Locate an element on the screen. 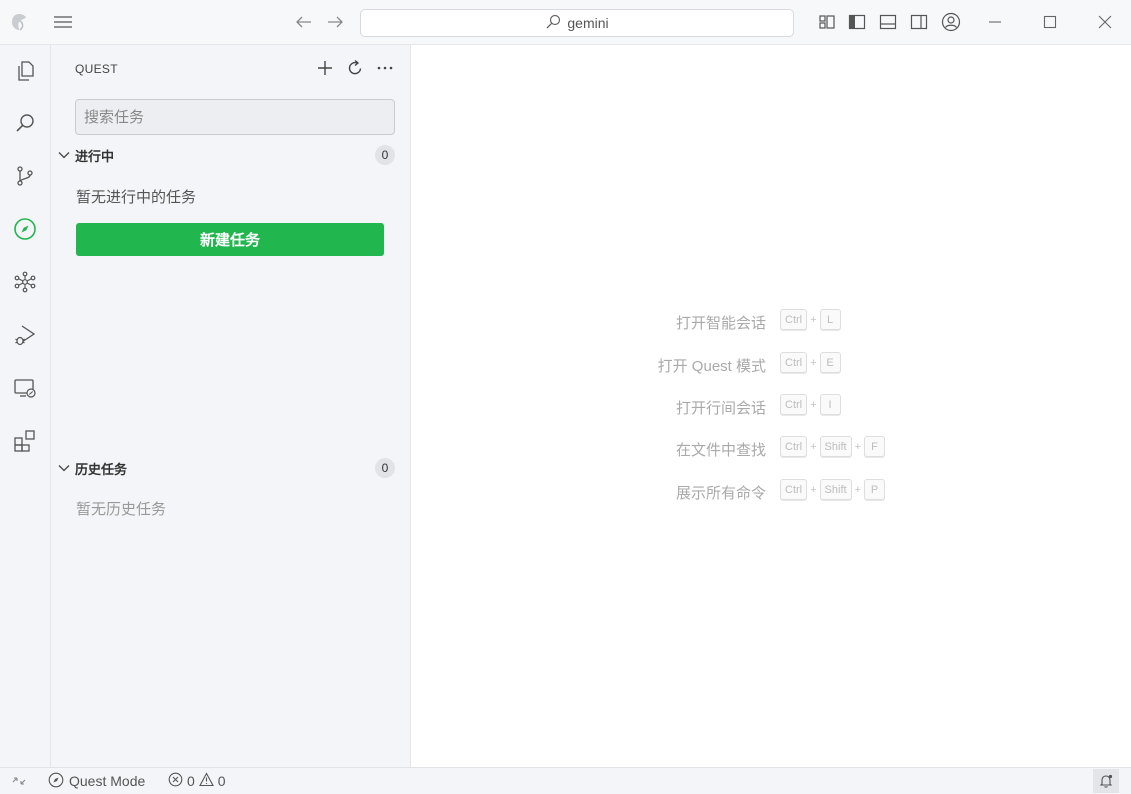  key-cap: P is located at coordinates (874, 489).